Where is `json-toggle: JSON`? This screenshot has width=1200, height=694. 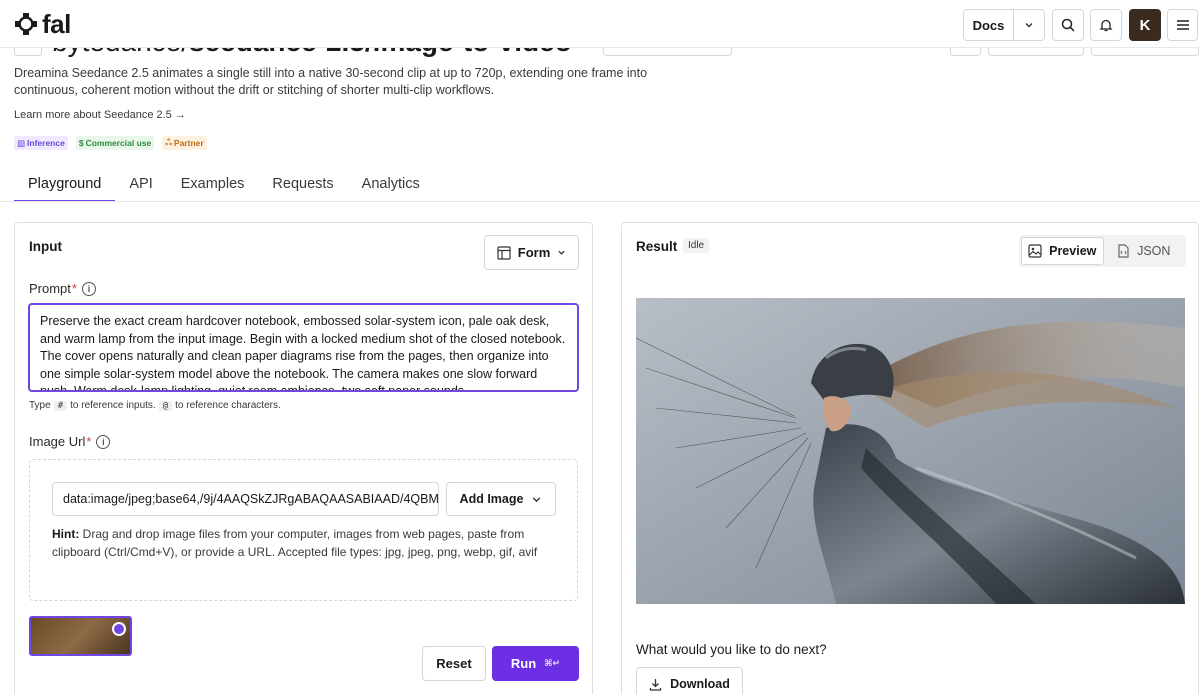
json-toggle: JSON is located at coordinates (1144, 251).